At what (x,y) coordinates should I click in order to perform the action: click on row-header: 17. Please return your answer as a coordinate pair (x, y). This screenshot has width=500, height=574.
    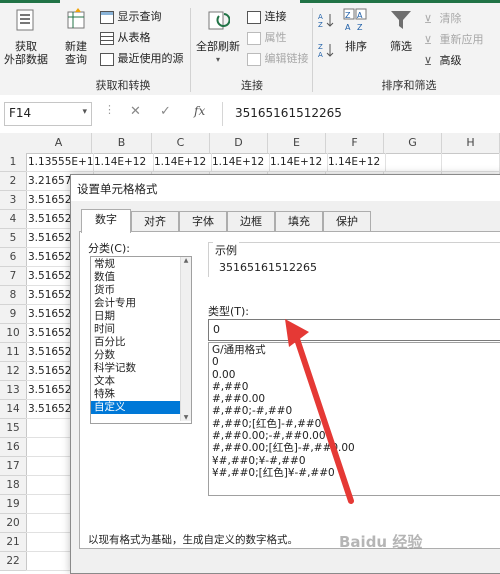
    Looking at the image, I should click on (13, 466).